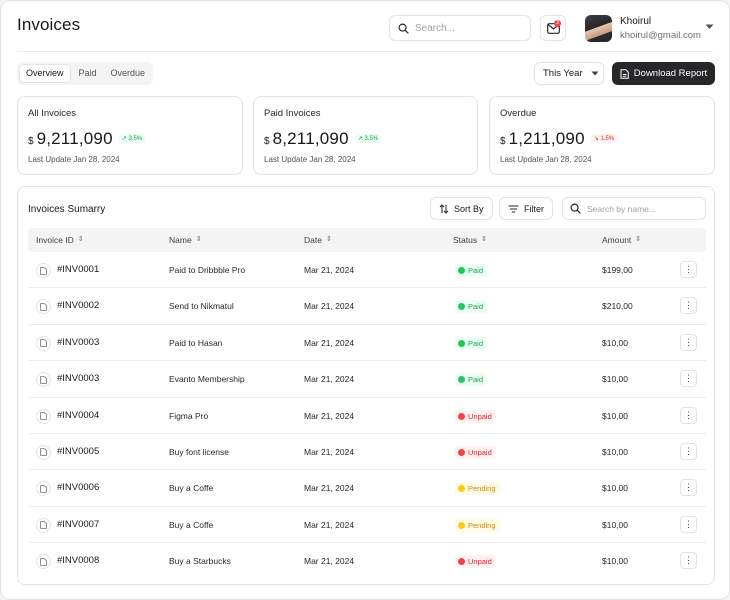  I want to click on column-date: Date ⇕, so click(318, 240).